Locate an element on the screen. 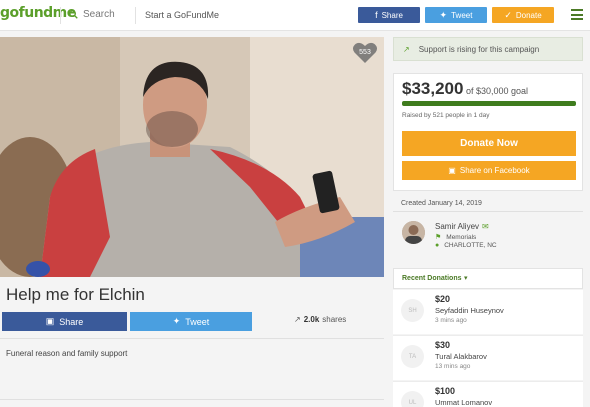 This screenshot has width=590, height=407. search-icon is located at coordinates (73, 14).